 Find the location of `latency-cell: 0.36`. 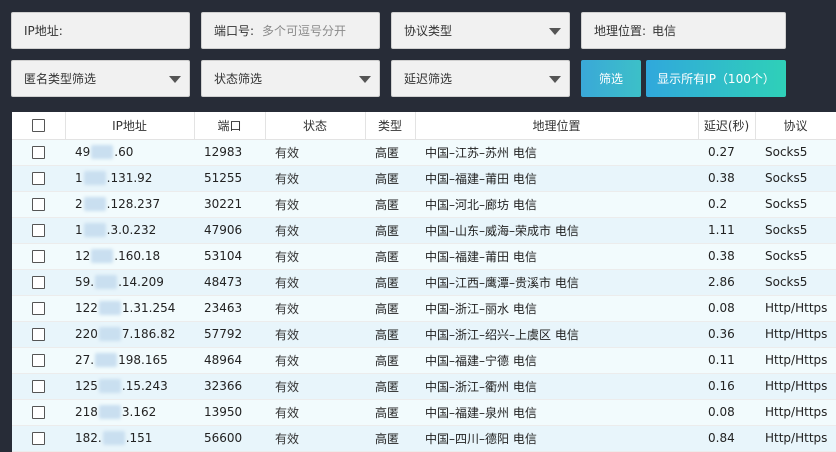

latency-cell: 0.36 is located at coordinates (726, 334).